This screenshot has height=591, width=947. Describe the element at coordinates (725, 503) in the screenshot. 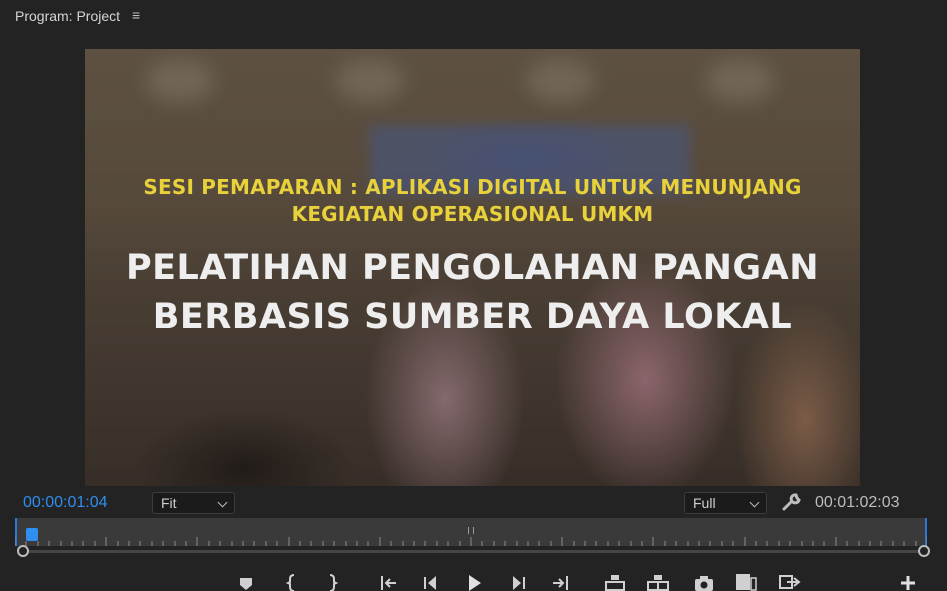

I see `playback-resolution-dropdown: Full` at that location.